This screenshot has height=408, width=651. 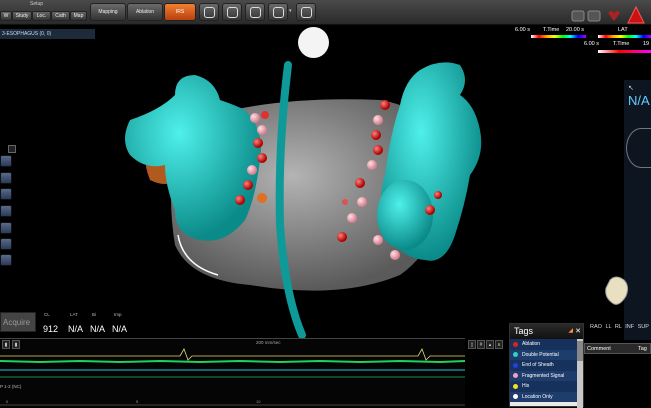 I want to click on system-icons, so click(x=608, y=14).